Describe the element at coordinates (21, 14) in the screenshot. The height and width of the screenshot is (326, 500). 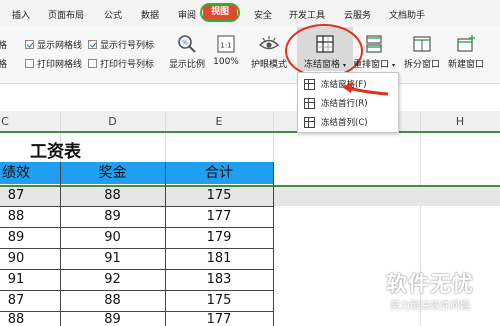
I see `tab-insert: 插入` at that location.